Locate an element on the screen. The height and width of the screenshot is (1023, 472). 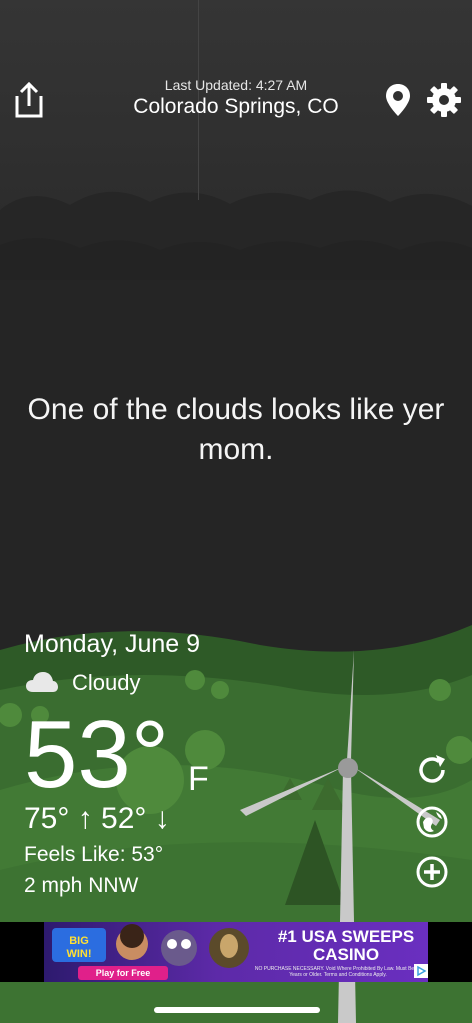
add-location-button is located at coordinates (432, 872).